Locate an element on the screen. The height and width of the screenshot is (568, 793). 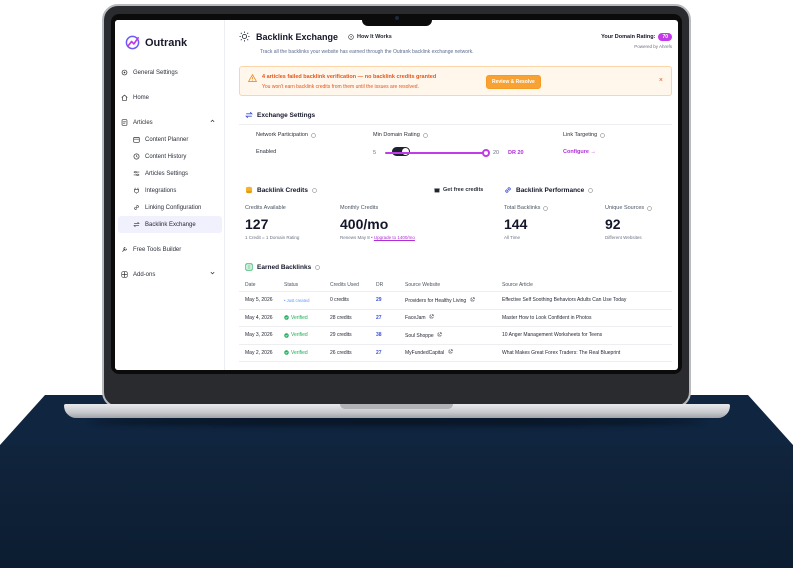
earned-backlinks-title: Earned Backlinks is located at coordinates (284, 267).